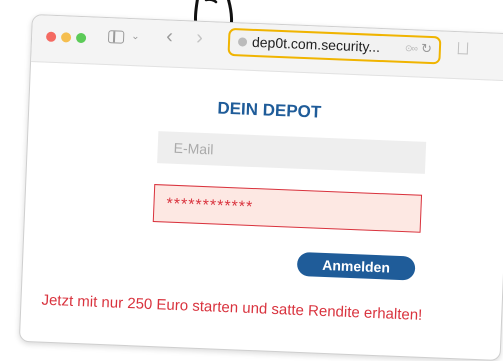 The height and width of the screenshot is (361, 503). I want to click on sidebar-toggle-icon, so click(116, 37).